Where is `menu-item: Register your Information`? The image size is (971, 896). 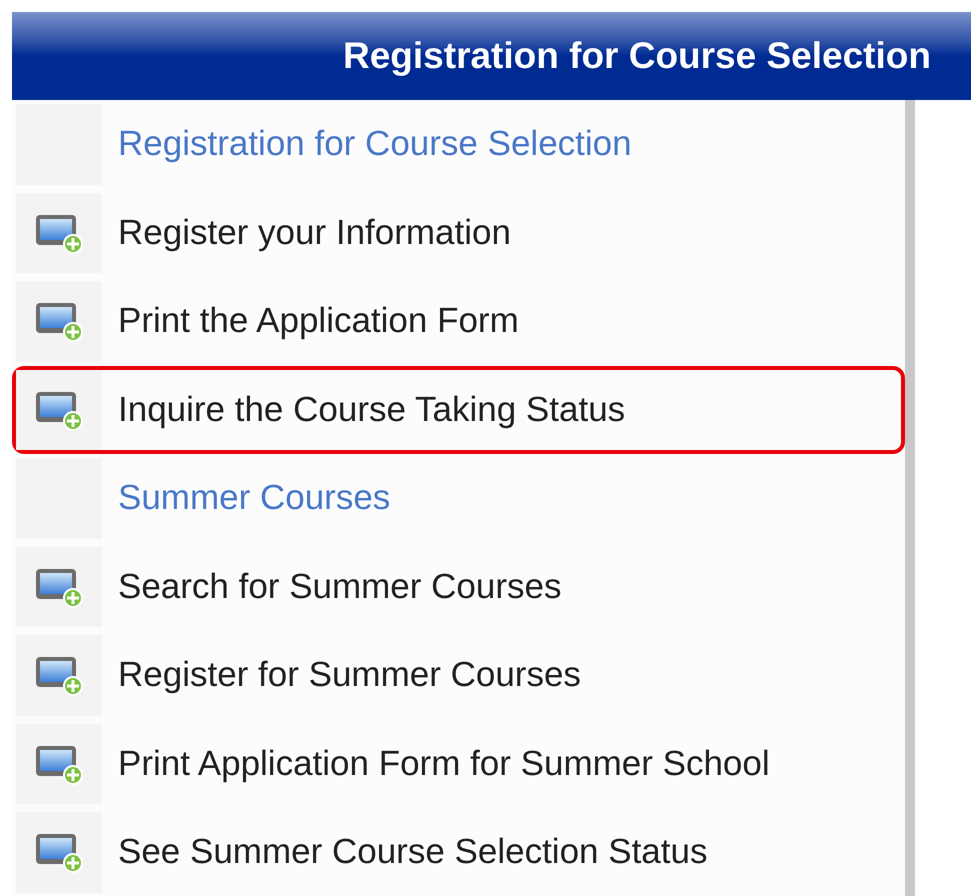
menu-item: Register your Information is located at coordinates (458, 232).